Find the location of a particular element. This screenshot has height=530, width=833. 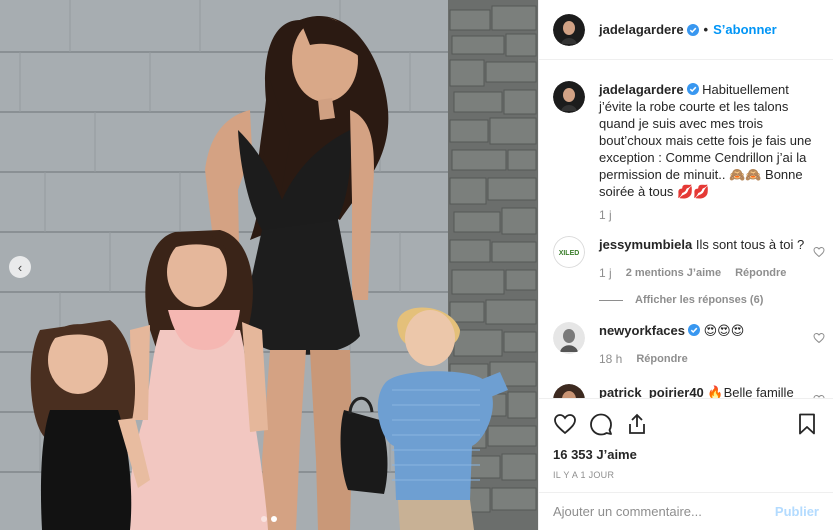

comment-likes: 2 mentions J’aime is located at coordinates (673, 273).